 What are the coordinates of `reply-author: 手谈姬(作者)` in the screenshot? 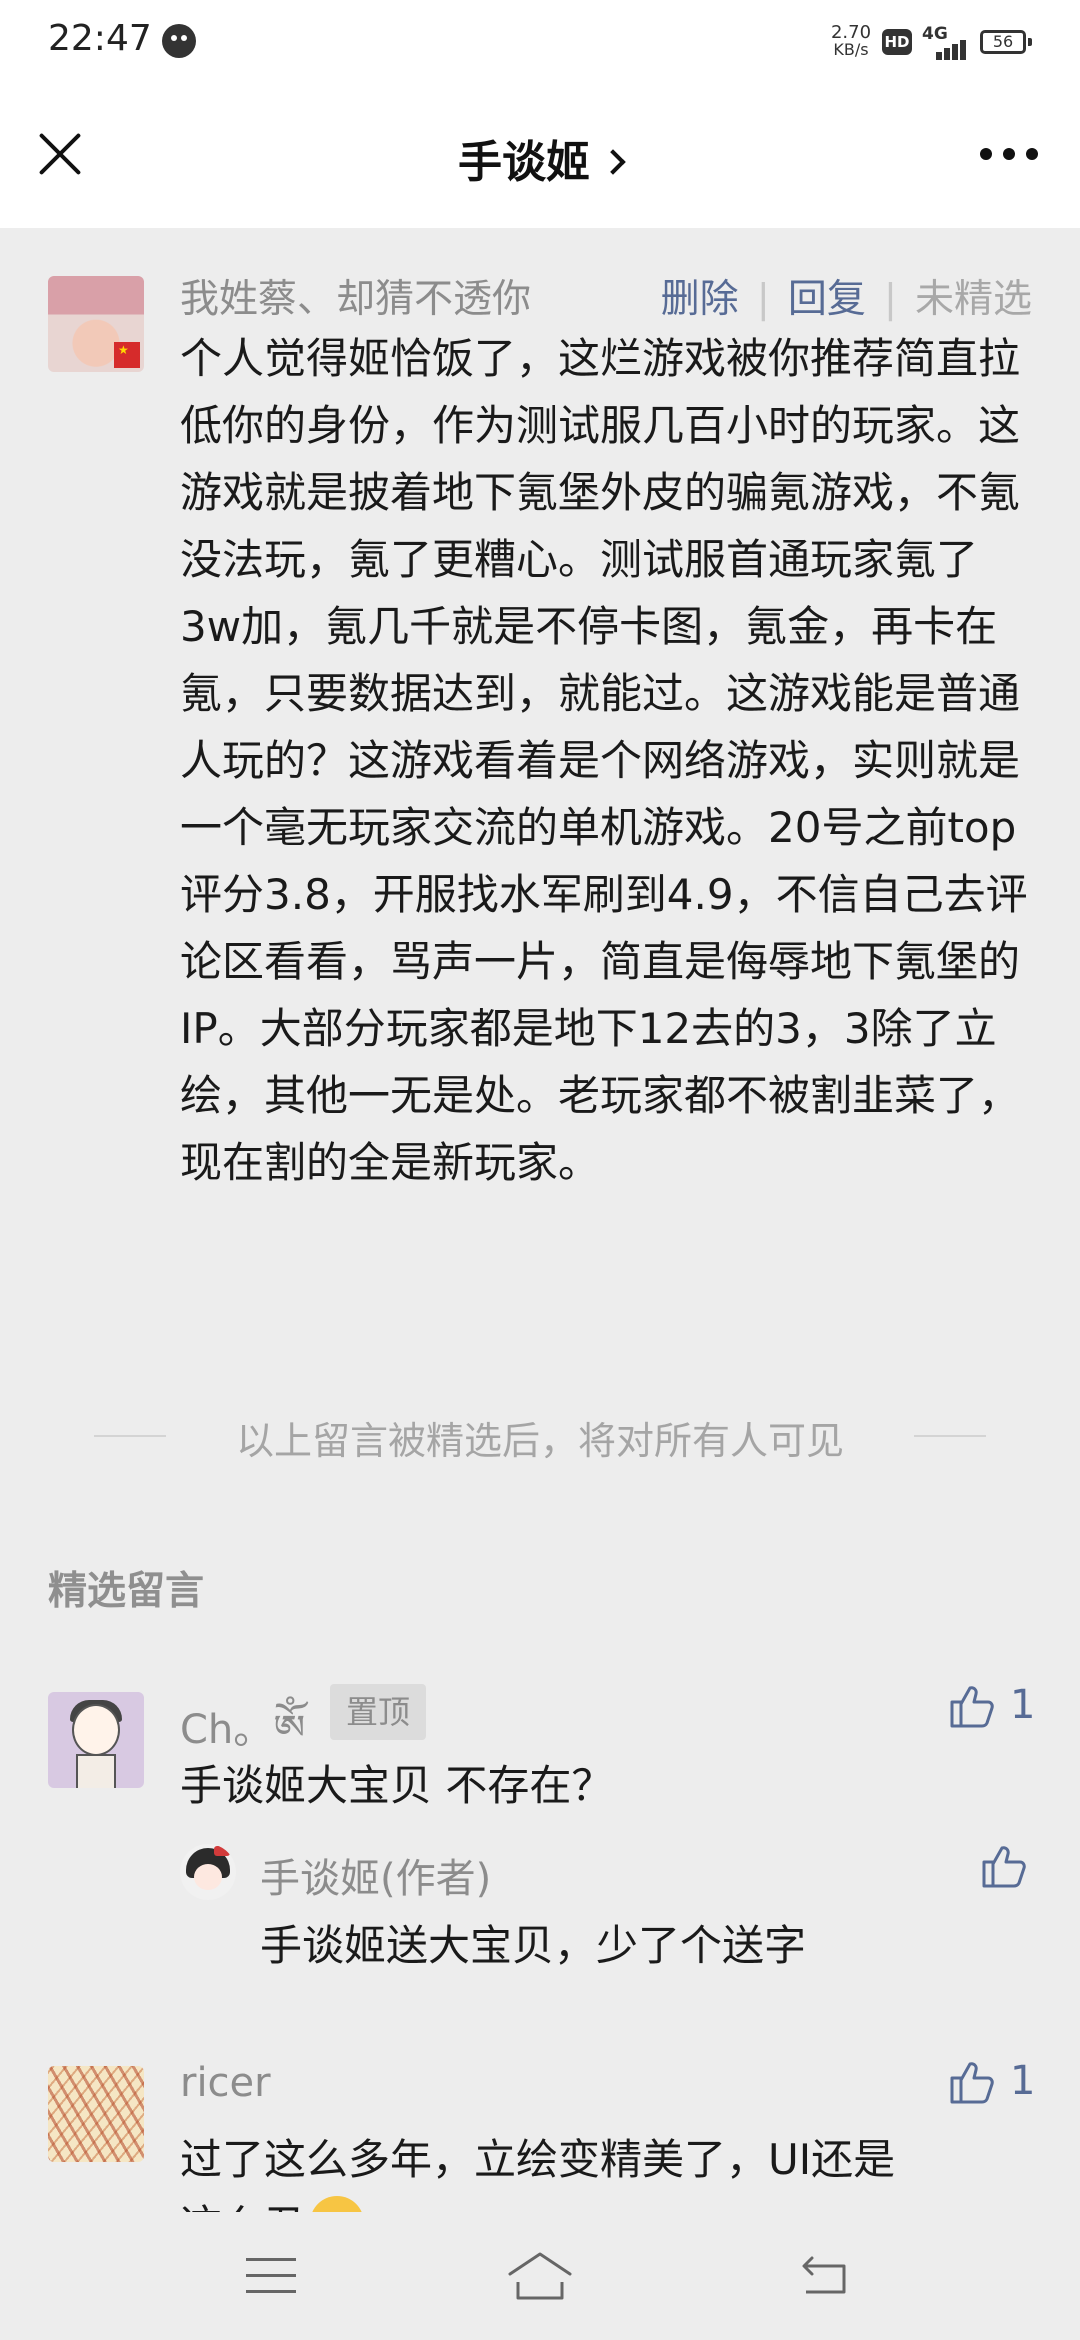 It's located at (376, 1879).